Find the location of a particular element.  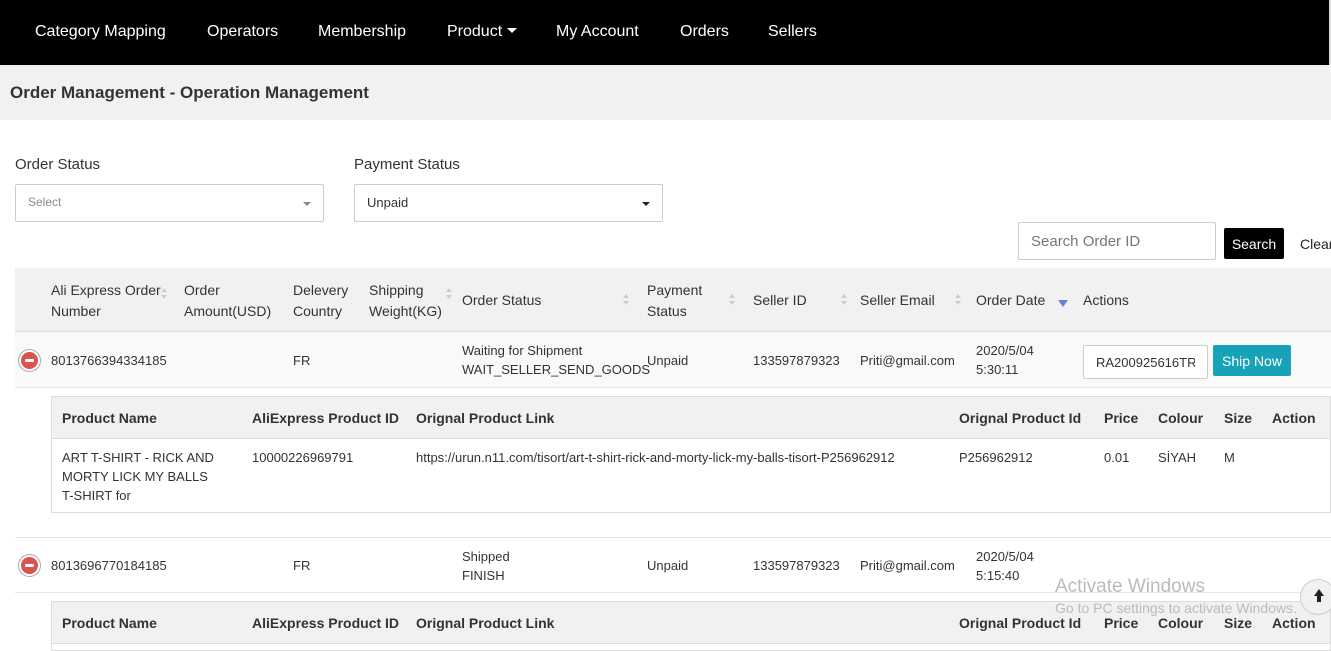

col-original-product-id: Orignal Product Id is located at coordinates (1020, 418).